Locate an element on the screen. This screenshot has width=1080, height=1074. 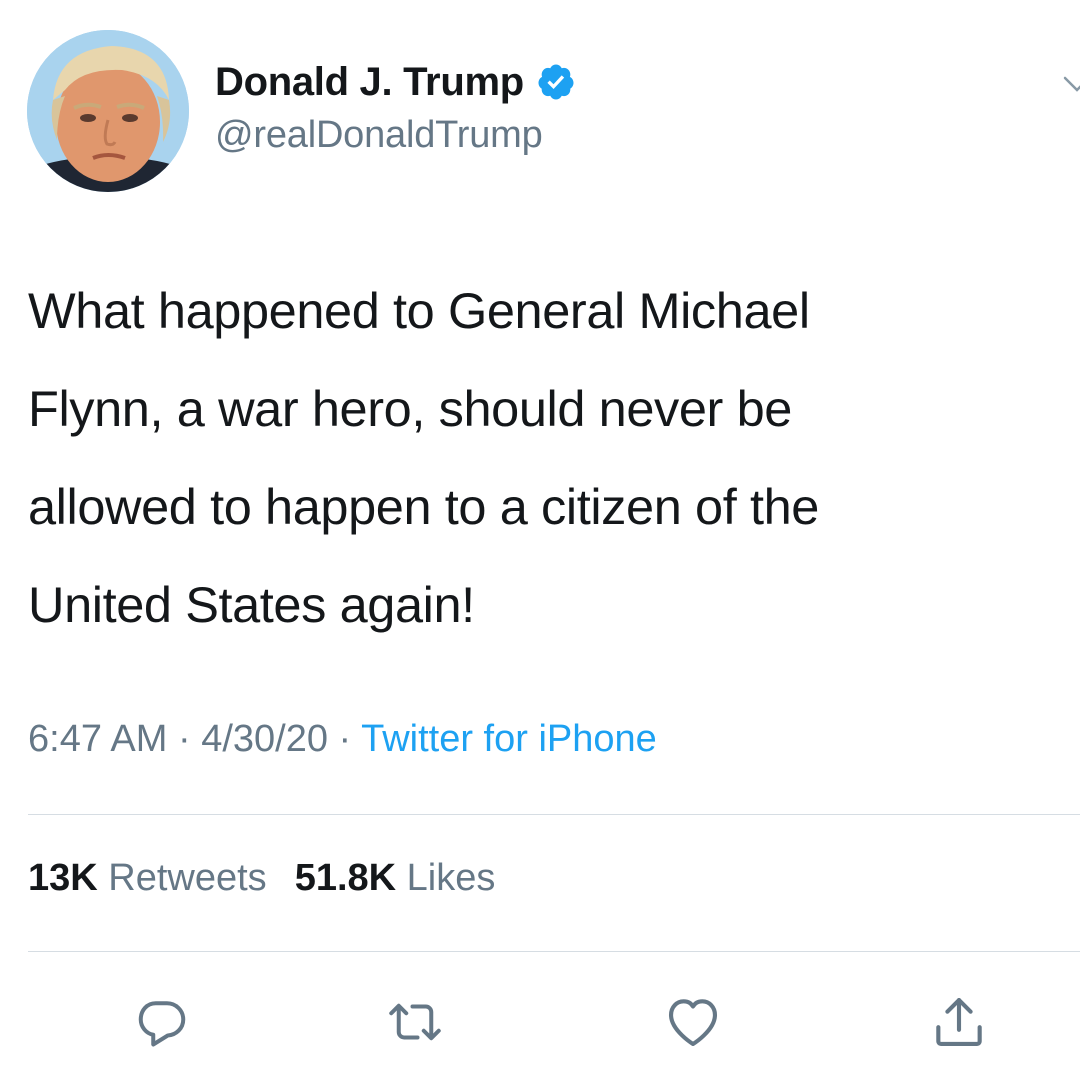
likes-stat: 51.8K Likes is located at coordinates (395, 878).